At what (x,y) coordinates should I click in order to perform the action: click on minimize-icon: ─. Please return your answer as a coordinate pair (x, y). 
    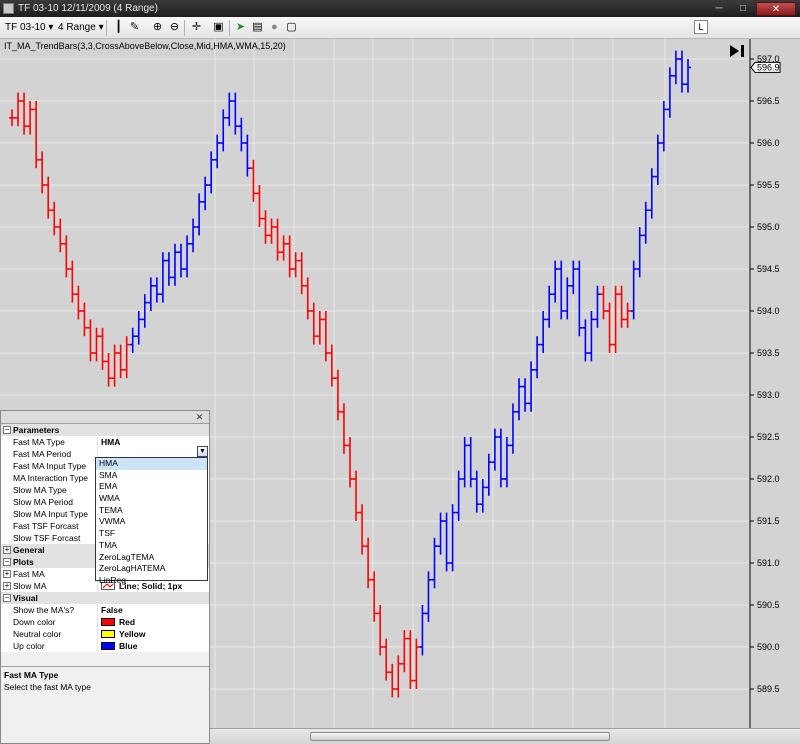
    Looking at the image, I should click on (719, 9).